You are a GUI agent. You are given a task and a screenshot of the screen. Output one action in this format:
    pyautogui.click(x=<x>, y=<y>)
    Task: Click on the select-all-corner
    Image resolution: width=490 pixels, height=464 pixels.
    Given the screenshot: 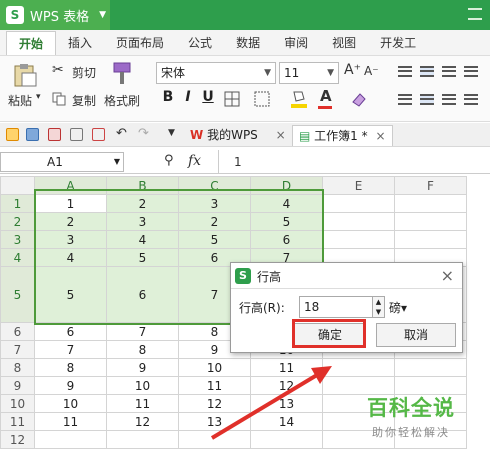 What is the action you would take?
    pyautogui.click(x=17, y=185)
    